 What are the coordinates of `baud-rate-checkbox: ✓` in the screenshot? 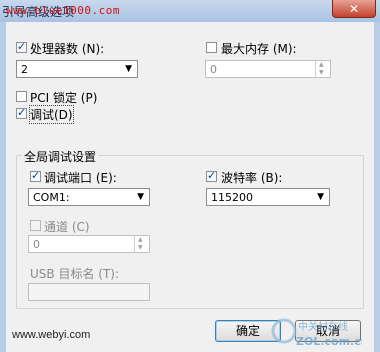 It's located at (211, 175).